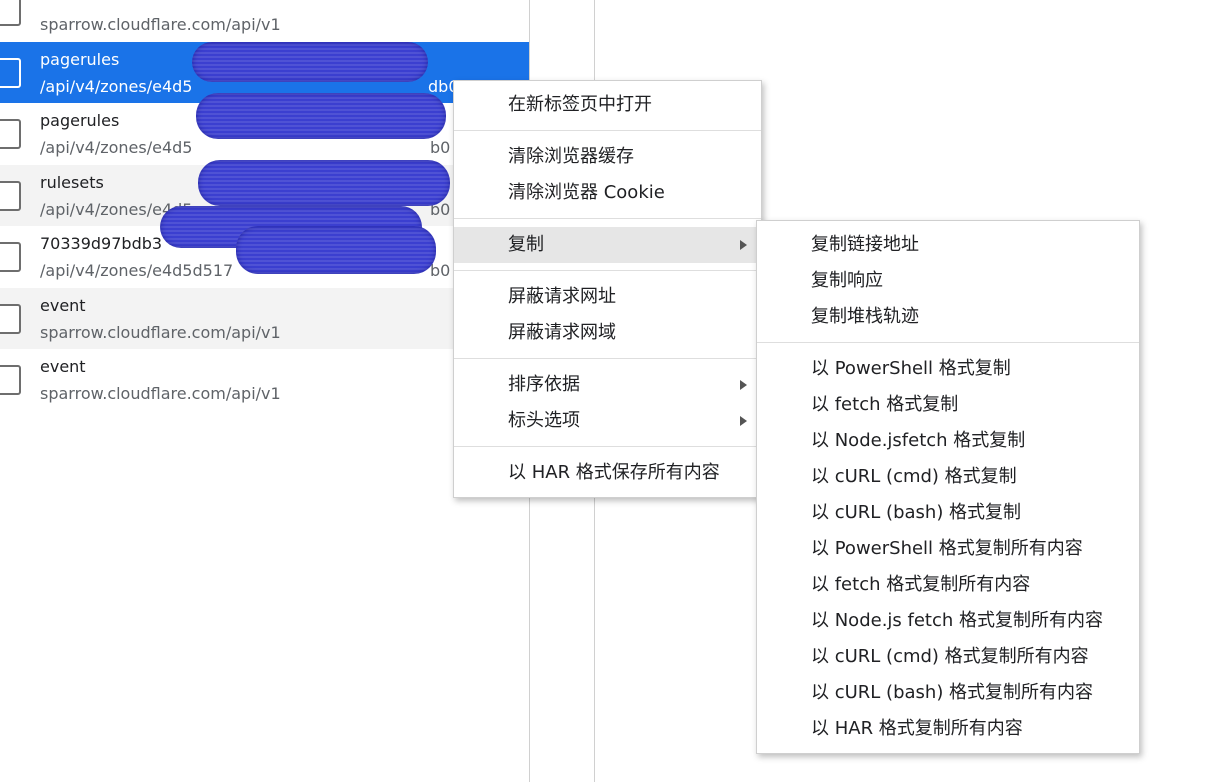 The width and height of the screenshot is (1230, 782). What do you see at coordinates (137, 270) in the screenshot?
I see `request-url: /api/v4/zones/e4d5d517` at bounding box center [137, 270].